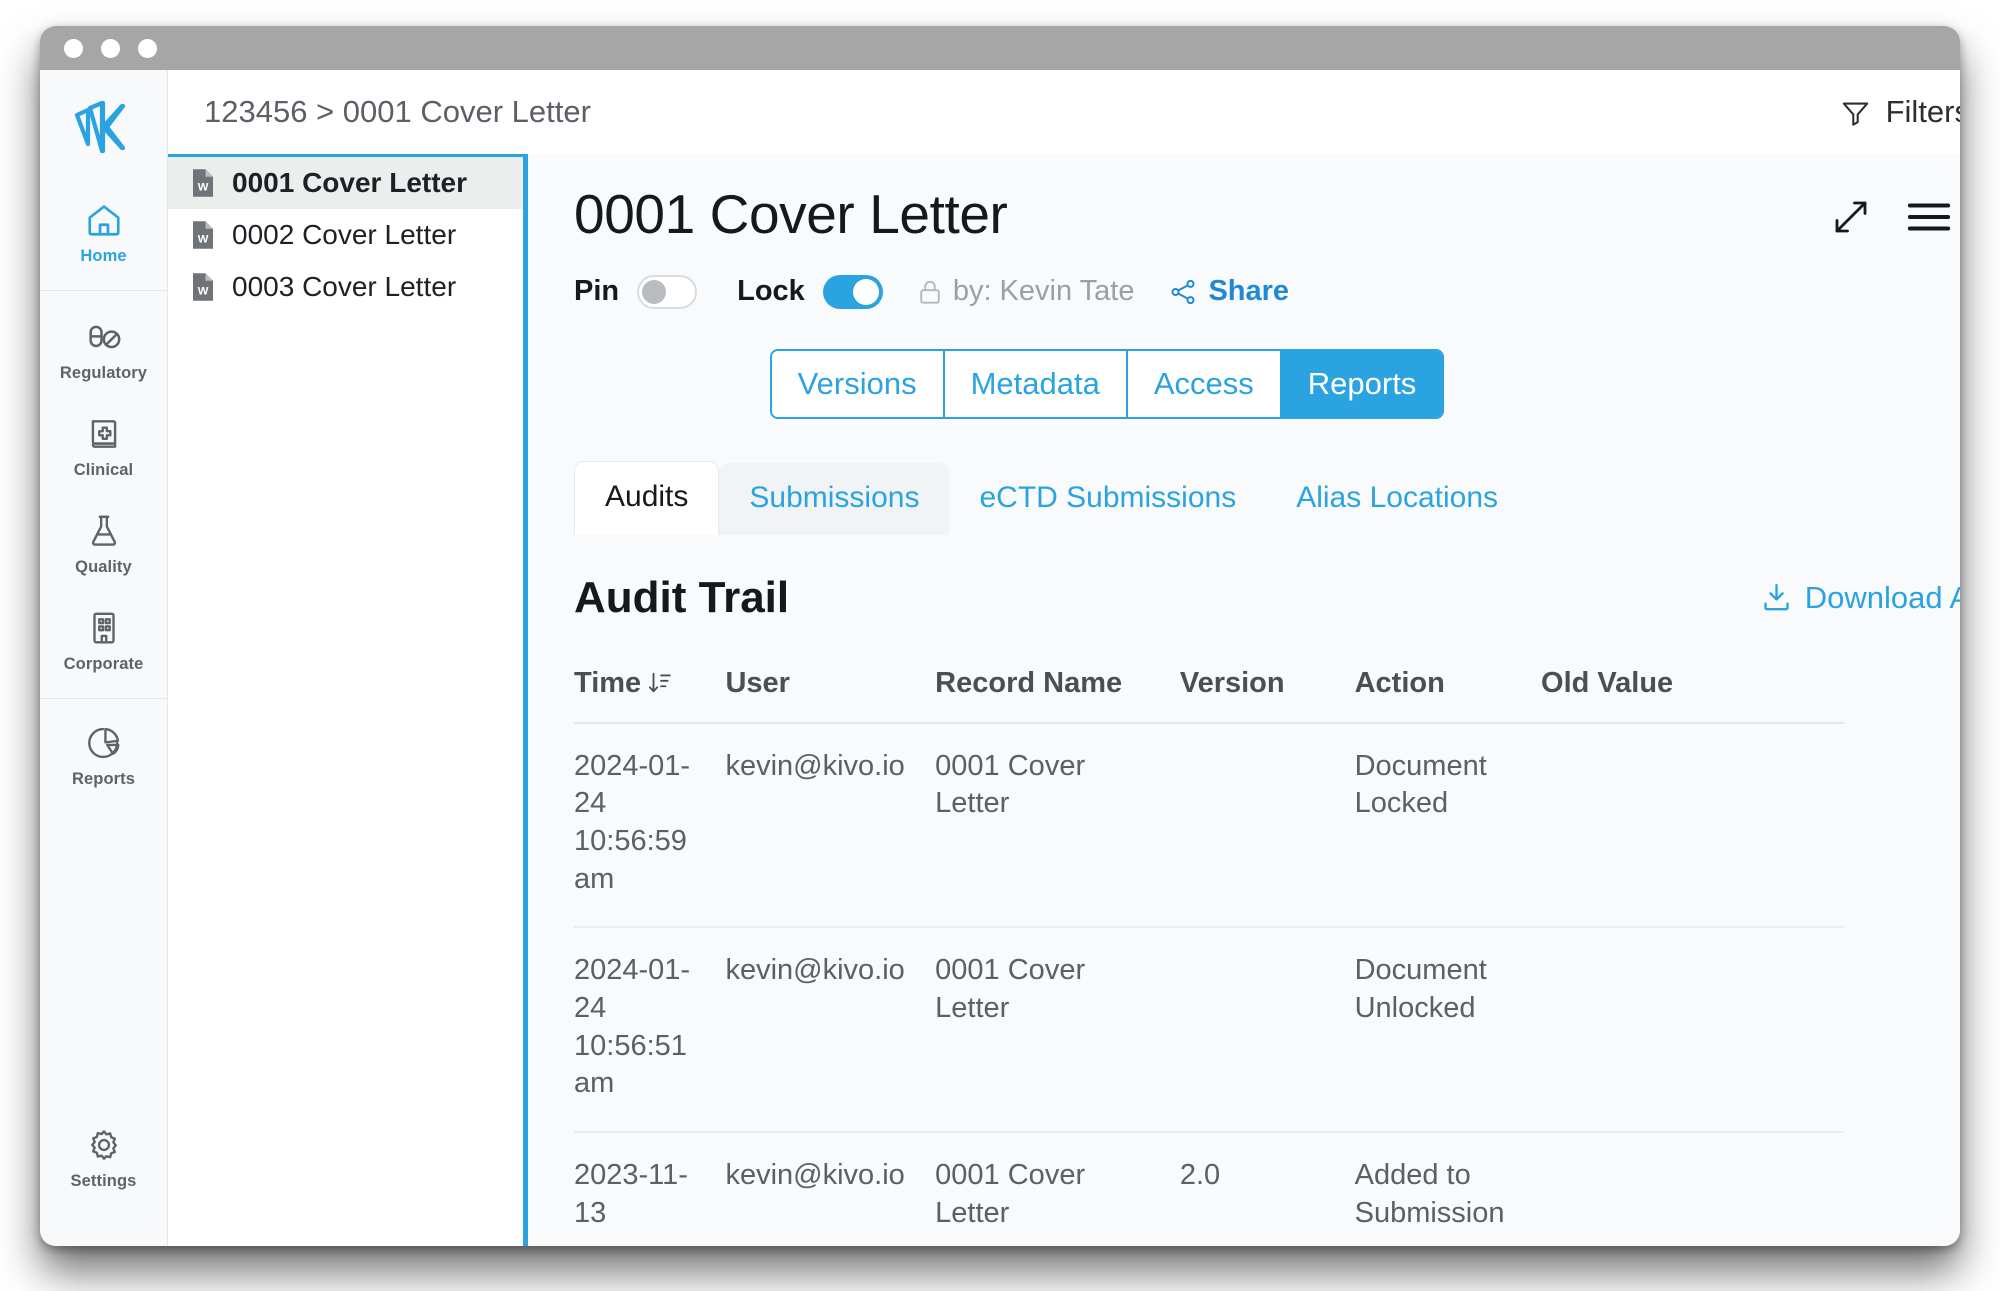 This screenshot has width=2000, height=1291. What do you see at coordinates (608, 682) in the screenshot?
I see `column-label: Time` at bounding box center [608, 682].